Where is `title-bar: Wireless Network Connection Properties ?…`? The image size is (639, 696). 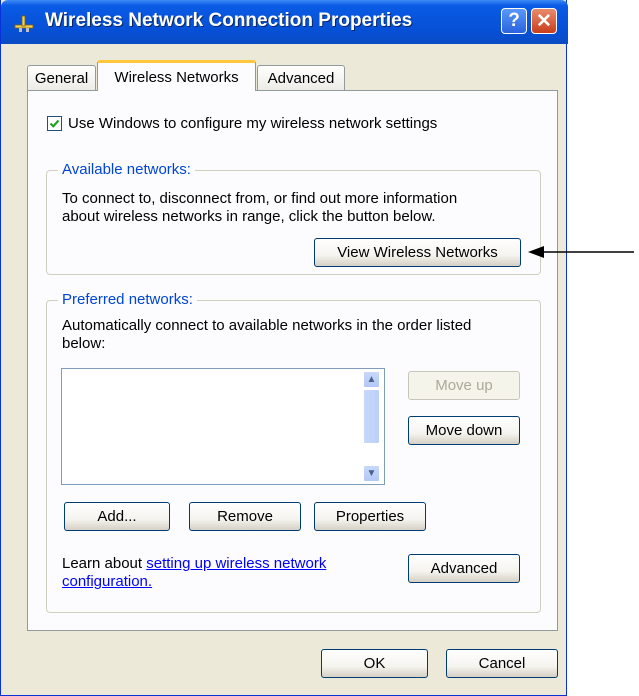
title-bar: Wireless Network Connection Properties ?… is located at coordinates (284, 22).